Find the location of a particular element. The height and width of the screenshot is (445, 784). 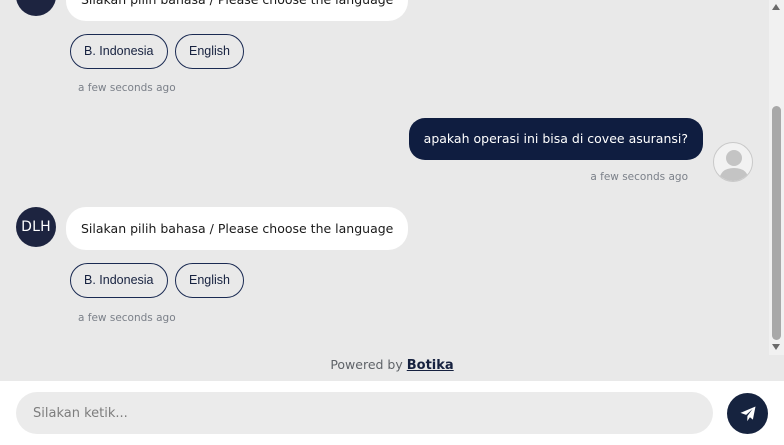

user-avatar is located at coordinates (733, 162).